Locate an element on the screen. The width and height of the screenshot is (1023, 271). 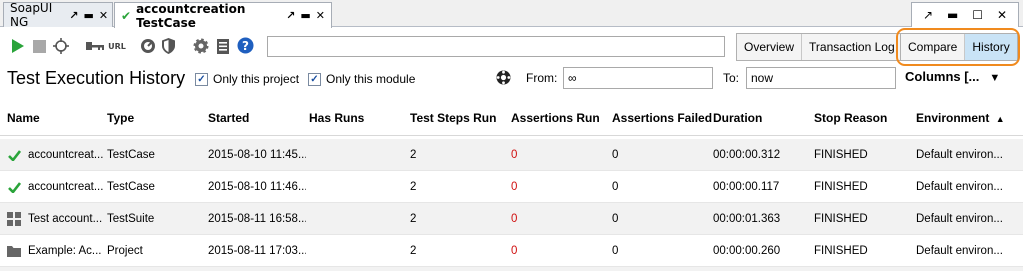
key-icon is located at coordinates (95, 46).